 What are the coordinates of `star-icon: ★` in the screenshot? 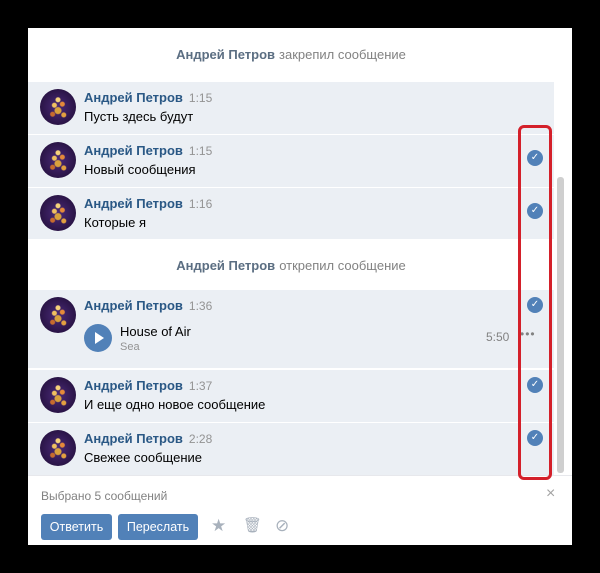 It's located at (218, 526).